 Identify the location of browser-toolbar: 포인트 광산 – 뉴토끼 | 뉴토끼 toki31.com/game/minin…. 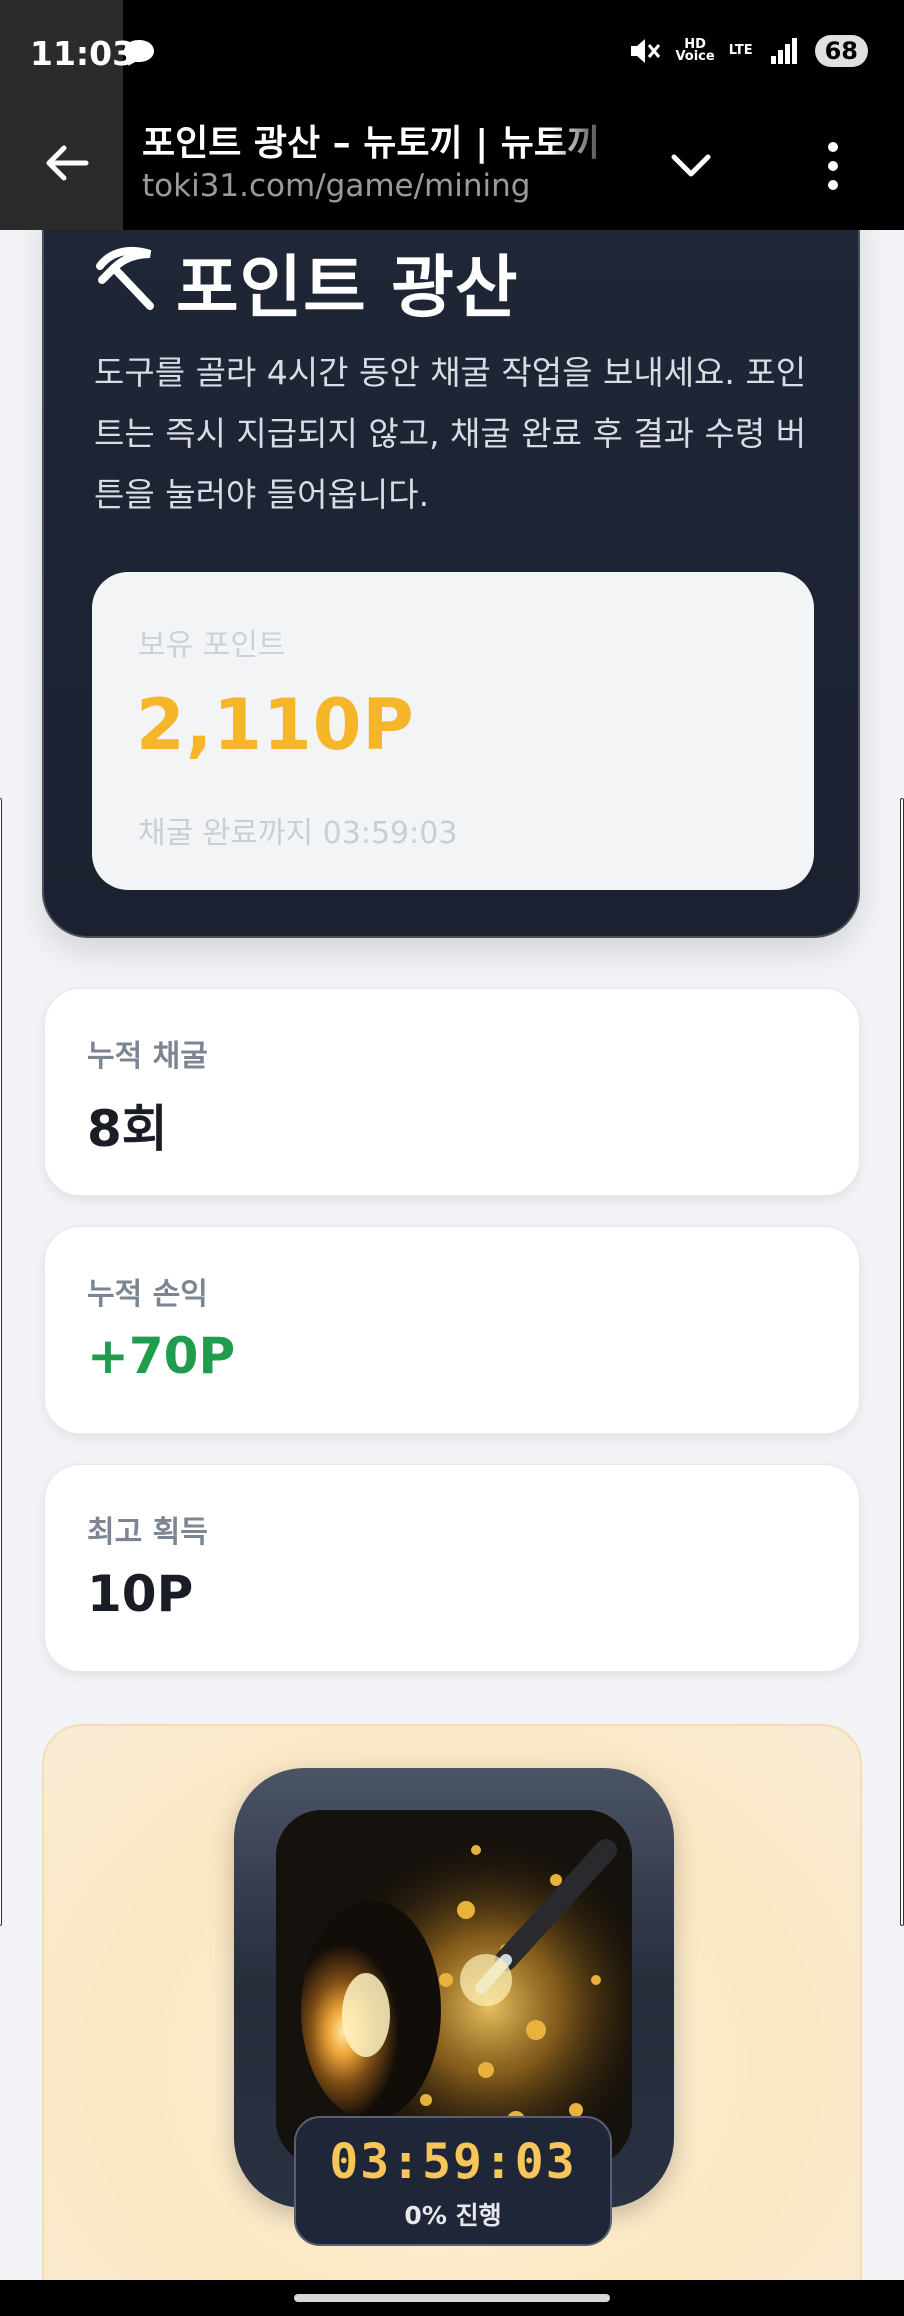
(452, 170).